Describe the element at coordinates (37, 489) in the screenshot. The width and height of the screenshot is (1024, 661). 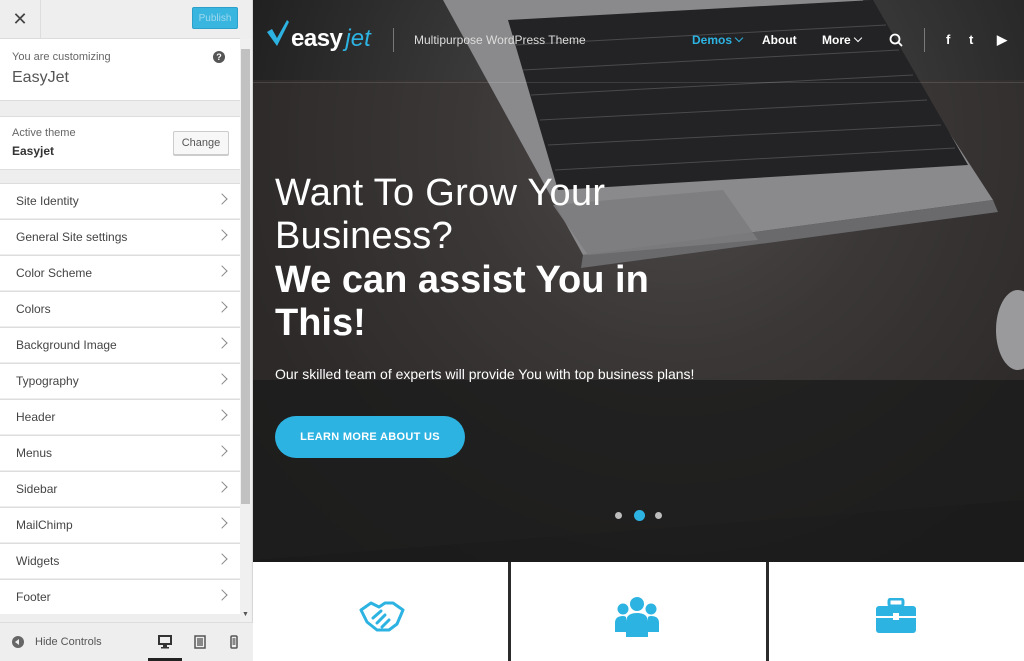
I see `section-label: Sidebar` at that location.